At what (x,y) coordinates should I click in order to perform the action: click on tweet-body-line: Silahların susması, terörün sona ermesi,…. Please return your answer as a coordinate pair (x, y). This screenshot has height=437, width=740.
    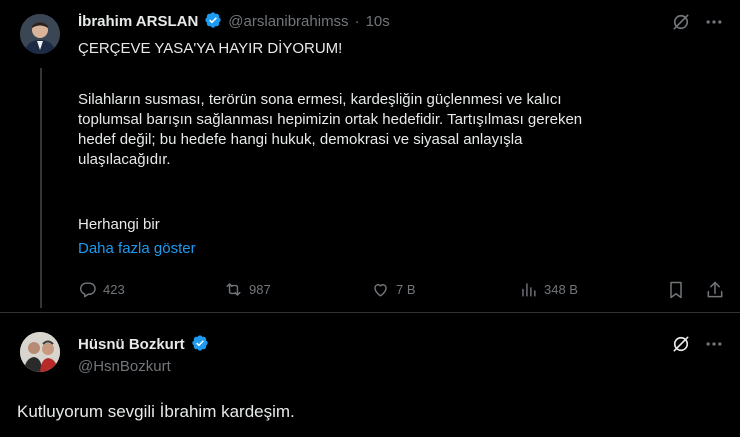
    Looking at the image, I should click on (320, 99).